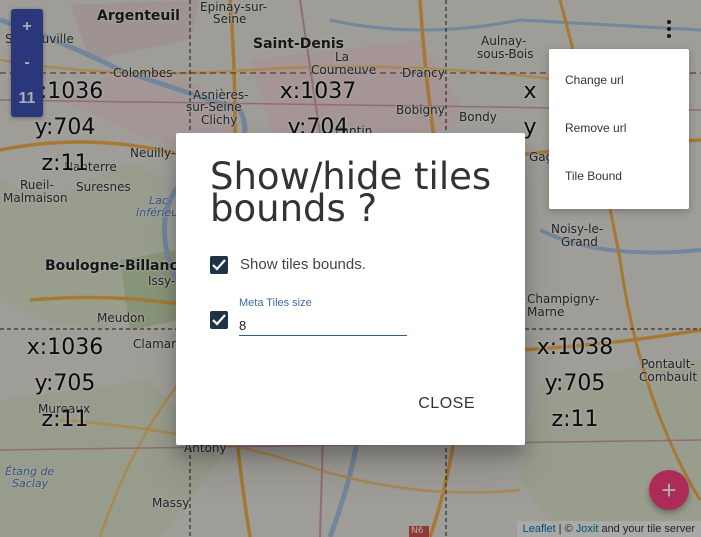 The image size is (701, 537). What do you see at coordinates (323, 325) in the screenshot?
I see `meta-tiles-size-input` at bounding box center [323, 325].